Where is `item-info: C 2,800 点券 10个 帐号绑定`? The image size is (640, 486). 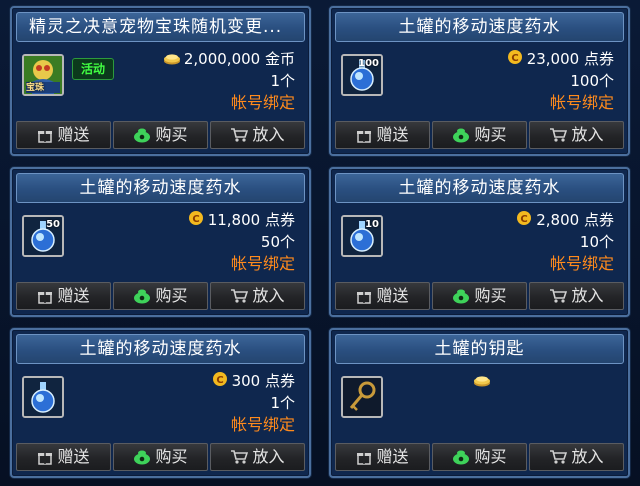
item-info: C 2,800 点券 10个 帐号绑定 is located at coordinates (564, 242).